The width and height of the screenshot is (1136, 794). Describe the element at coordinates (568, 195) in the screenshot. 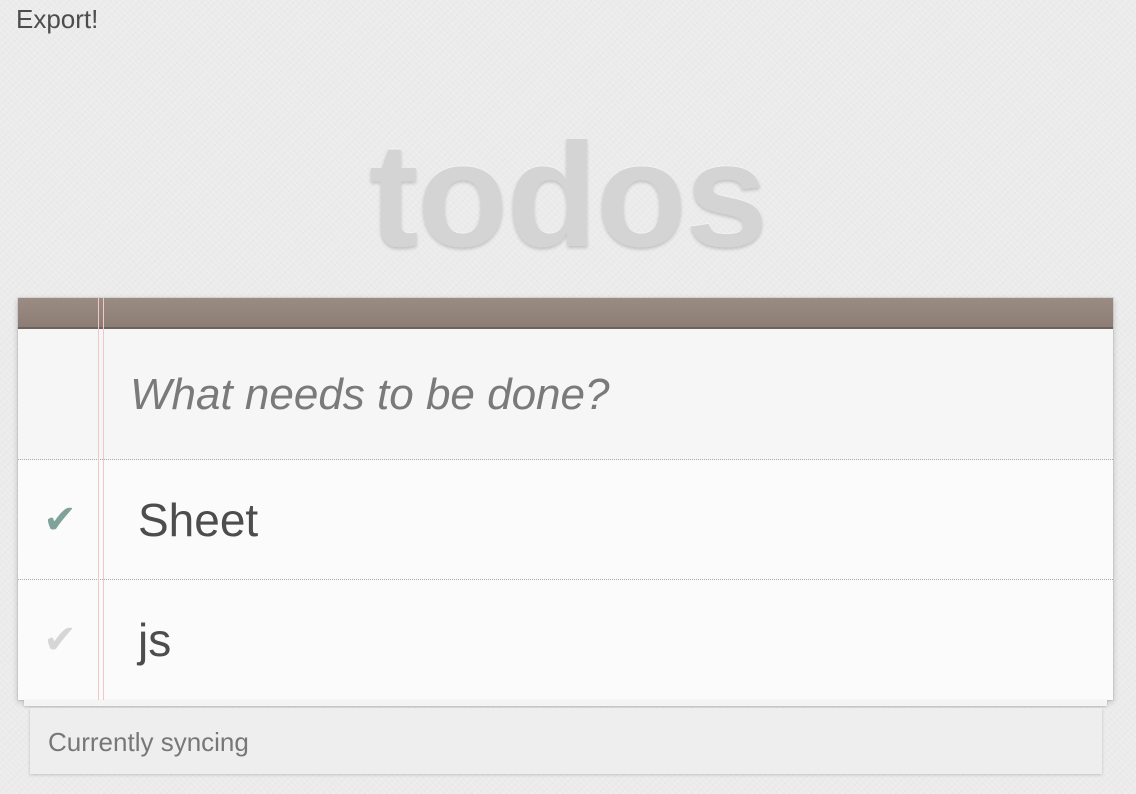

I see `app-title: todos` at that location.